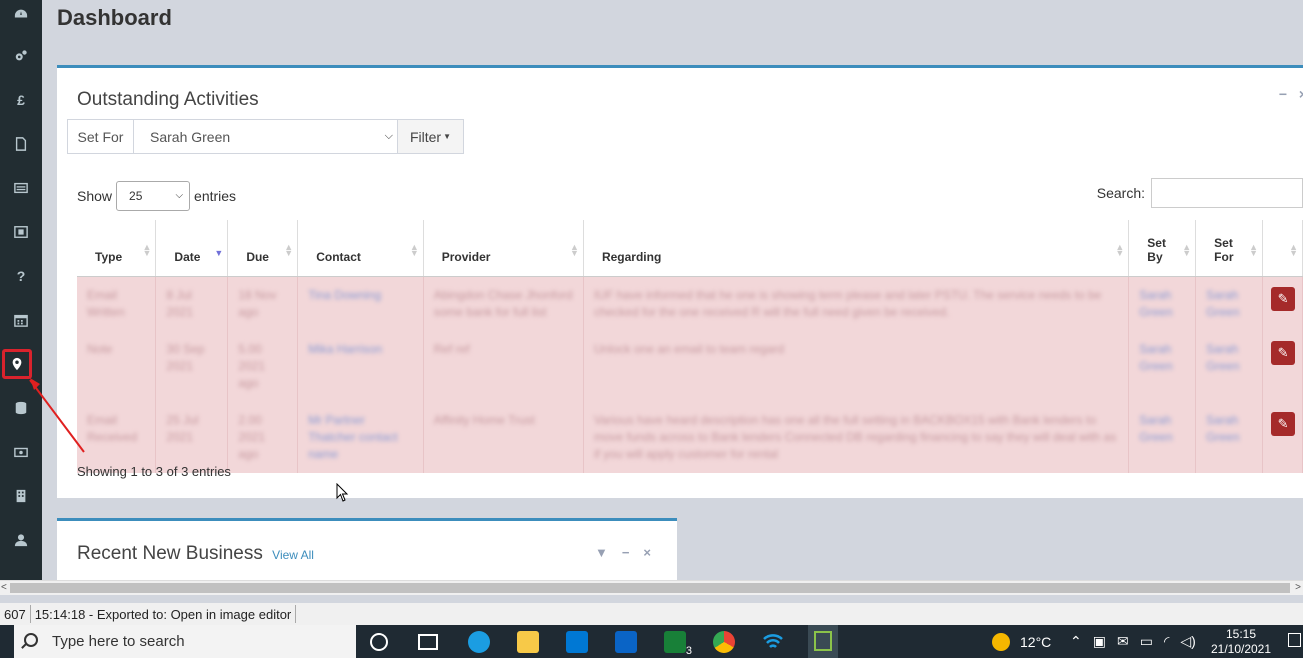  What do you see at coordinates (1298, 588) in the screenshot?
I see `scroll-right-icon: >` at bounding box center [1298, 588].